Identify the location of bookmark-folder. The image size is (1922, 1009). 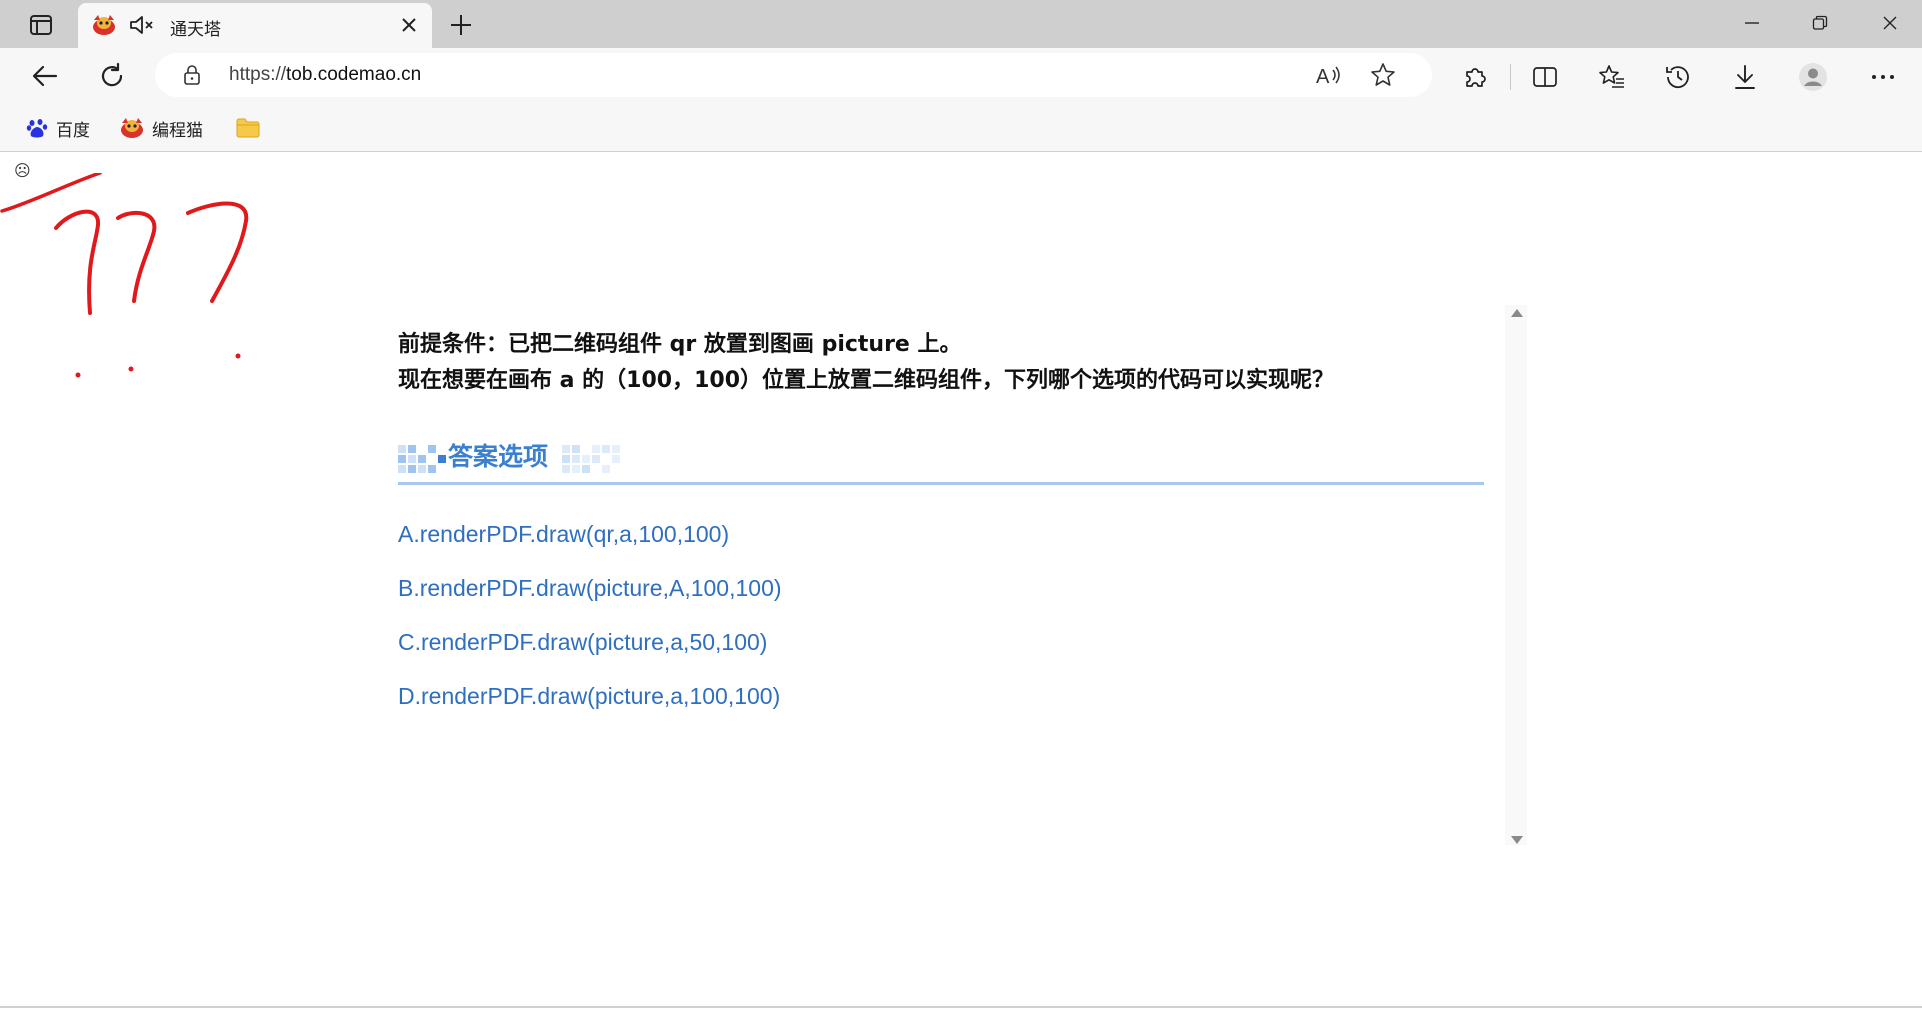
(248, 128).